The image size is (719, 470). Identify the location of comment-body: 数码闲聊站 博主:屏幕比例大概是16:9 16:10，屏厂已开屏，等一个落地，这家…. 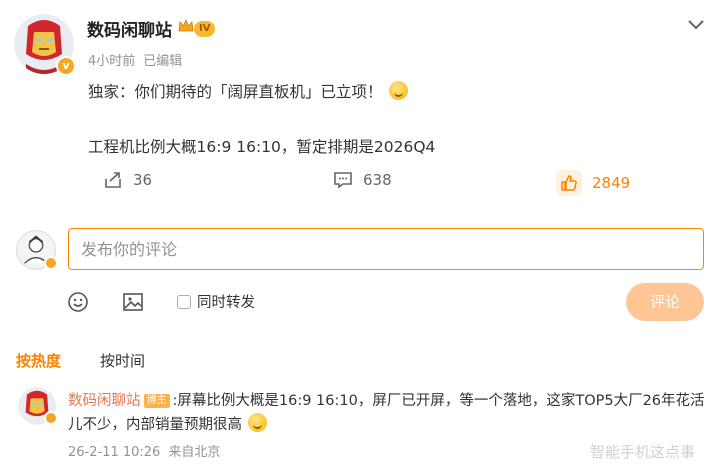
(388, 413).